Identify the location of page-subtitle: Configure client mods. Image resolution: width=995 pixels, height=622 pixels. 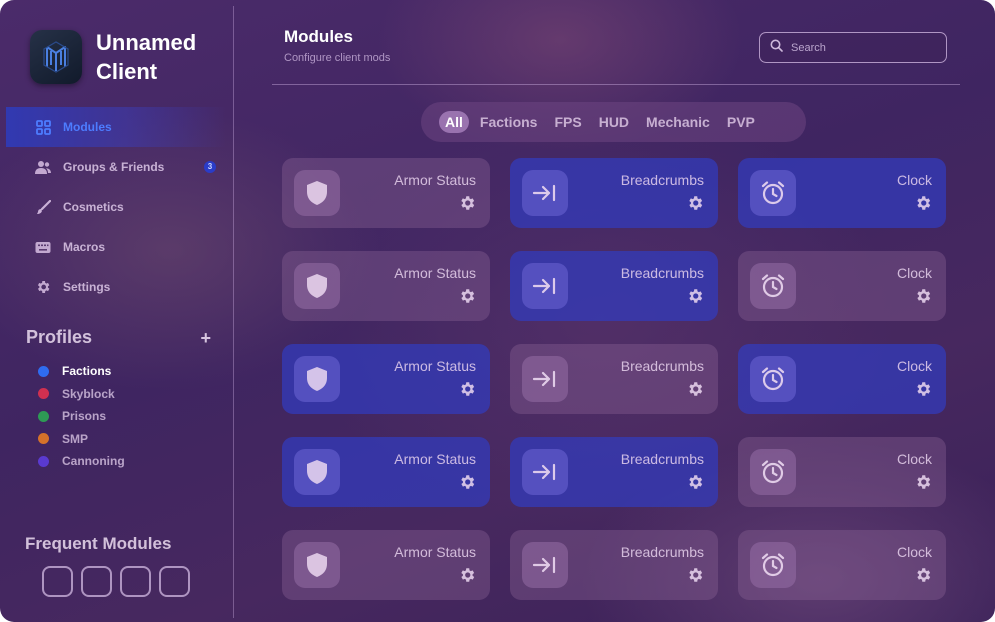
(337, 58).